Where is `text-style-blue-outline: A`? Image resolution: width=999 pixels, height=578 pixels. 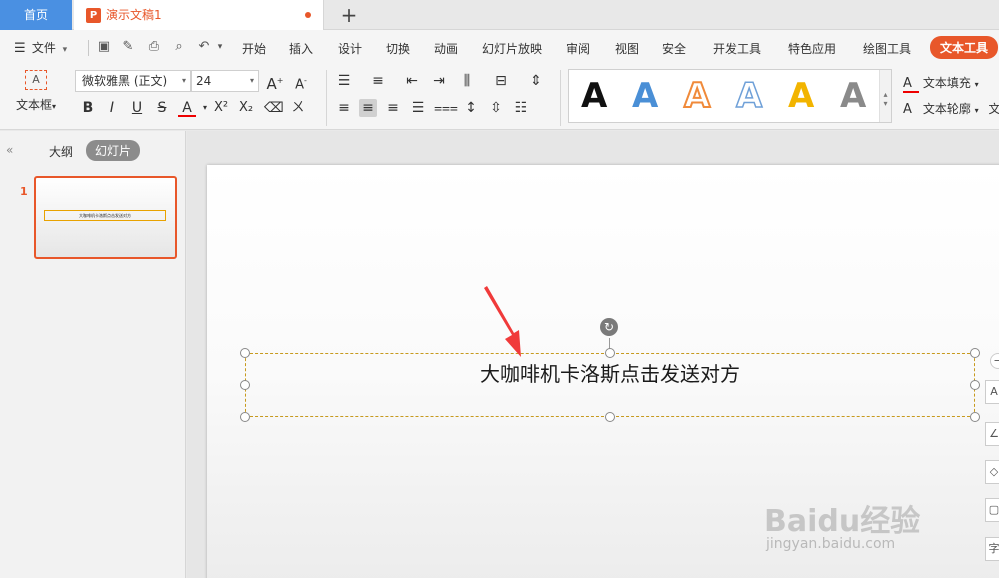
text-style-blue-outline: A is located at coordinates (749, 96).